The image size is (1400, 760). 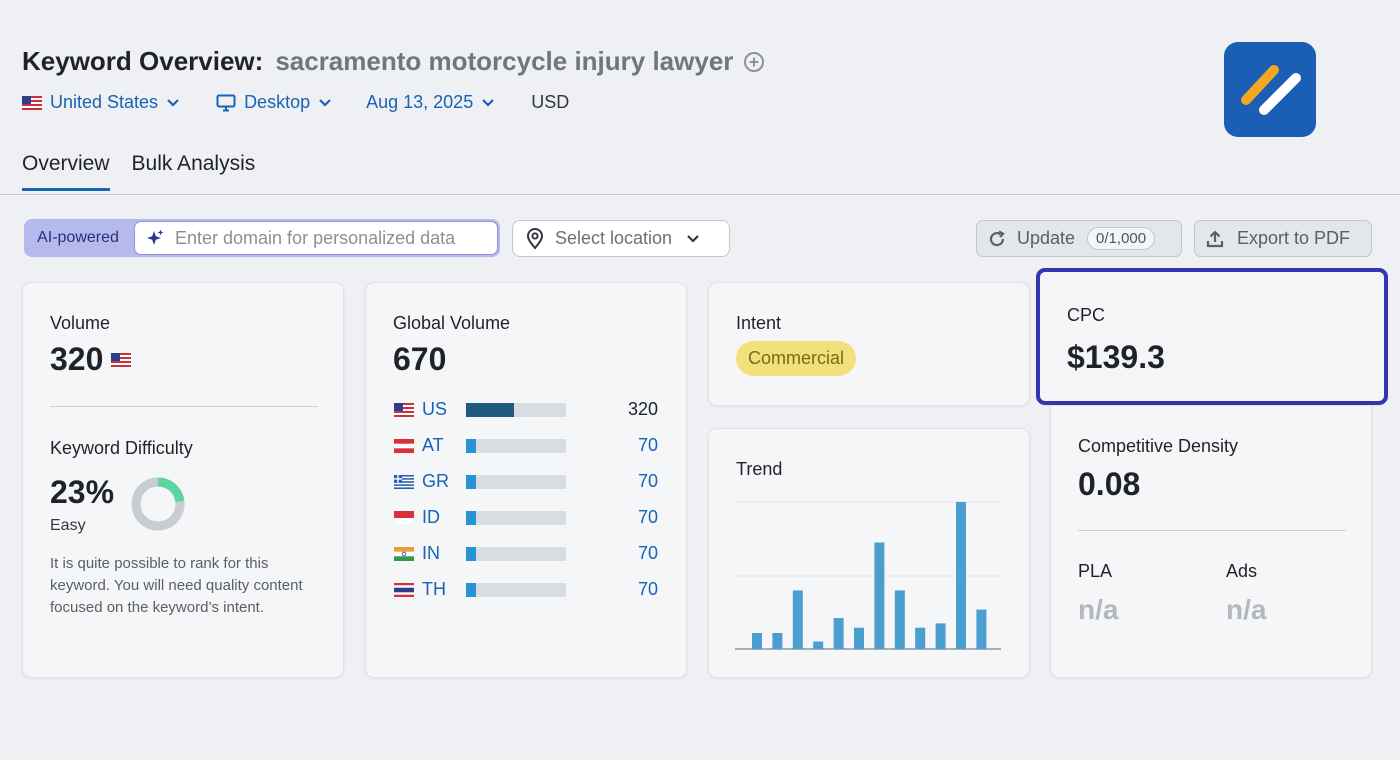 What do you see at coordinates (1116, 357) in the screenshot?
I see `cpc-value: $139.3` at bounding box center [1116, 357].